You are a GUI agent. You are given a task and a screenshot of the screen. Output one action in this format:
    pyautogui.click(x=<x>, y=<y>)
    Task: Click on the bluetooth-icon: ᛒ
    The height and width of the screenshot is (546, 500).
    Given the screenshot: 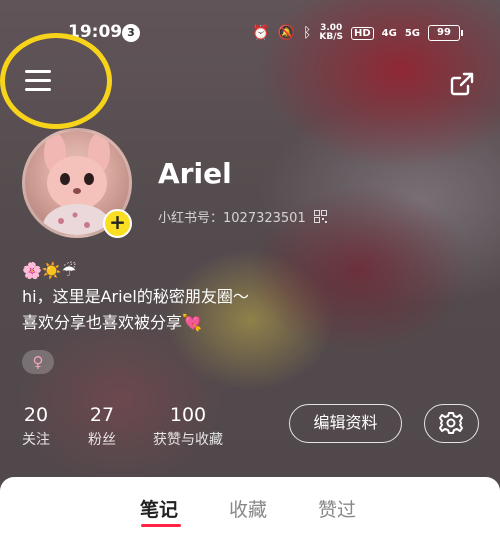 What is the action you would take?
    pyautogui.click(x=307, y=33)
    